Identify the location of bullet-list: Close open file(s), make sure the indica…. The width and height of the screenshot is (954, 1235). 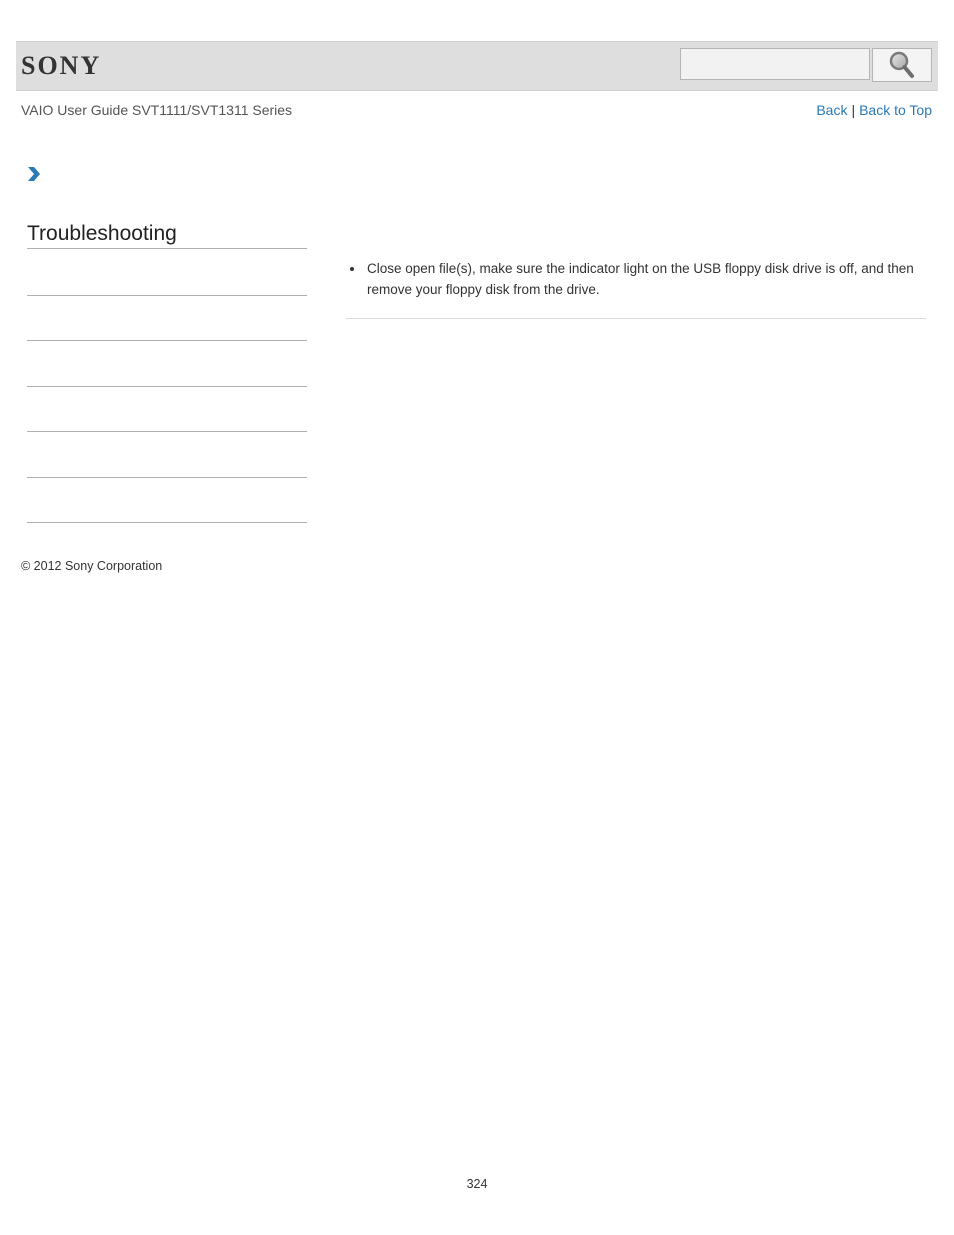
(636, 279).